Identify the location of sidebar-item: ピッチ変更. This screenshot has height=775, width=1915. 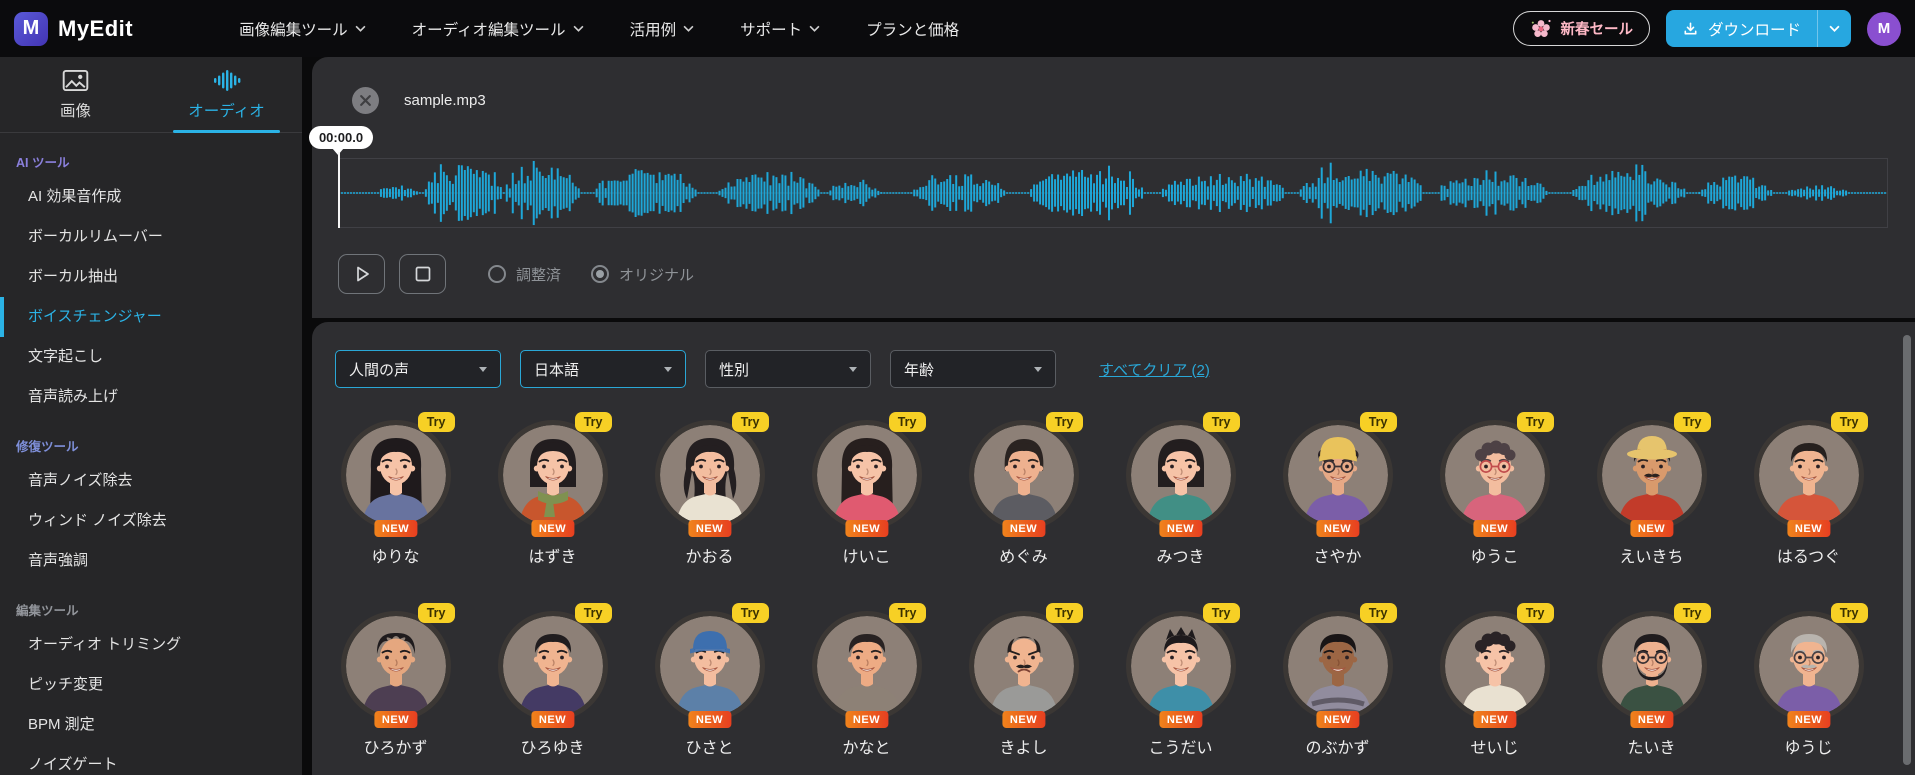
(151, 685).